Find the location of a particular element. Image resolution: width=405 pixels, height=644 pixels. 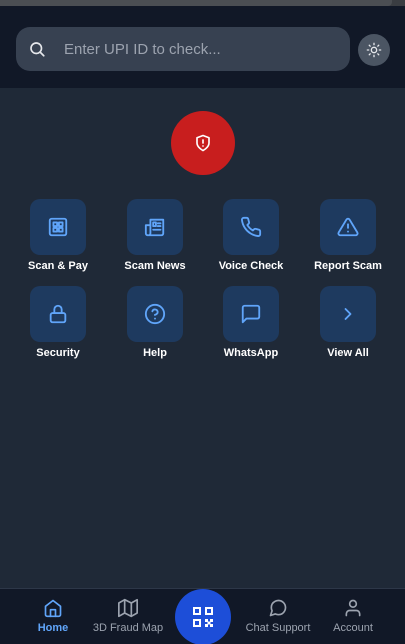

phone-icon is located at coordinates (251, 226).